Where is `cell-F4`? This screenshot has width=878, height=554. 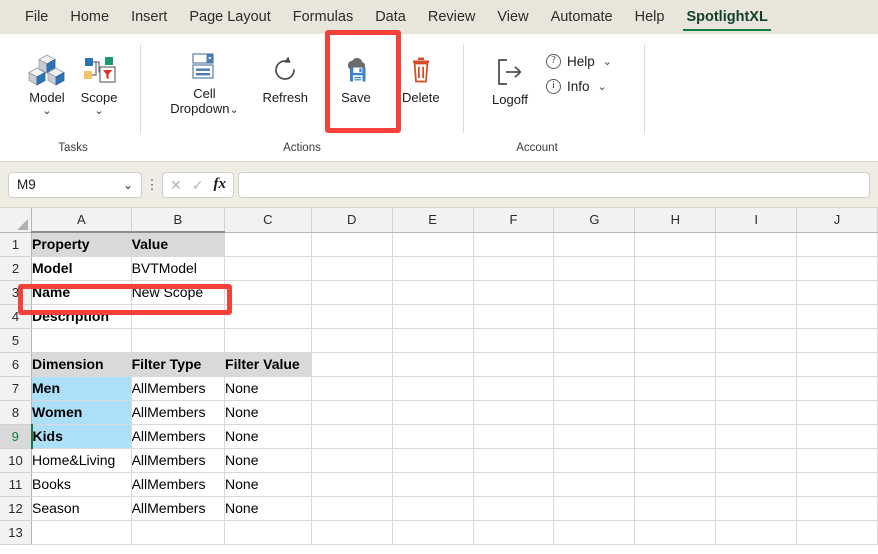
cell-F4 is located at coordinates (514, 316).